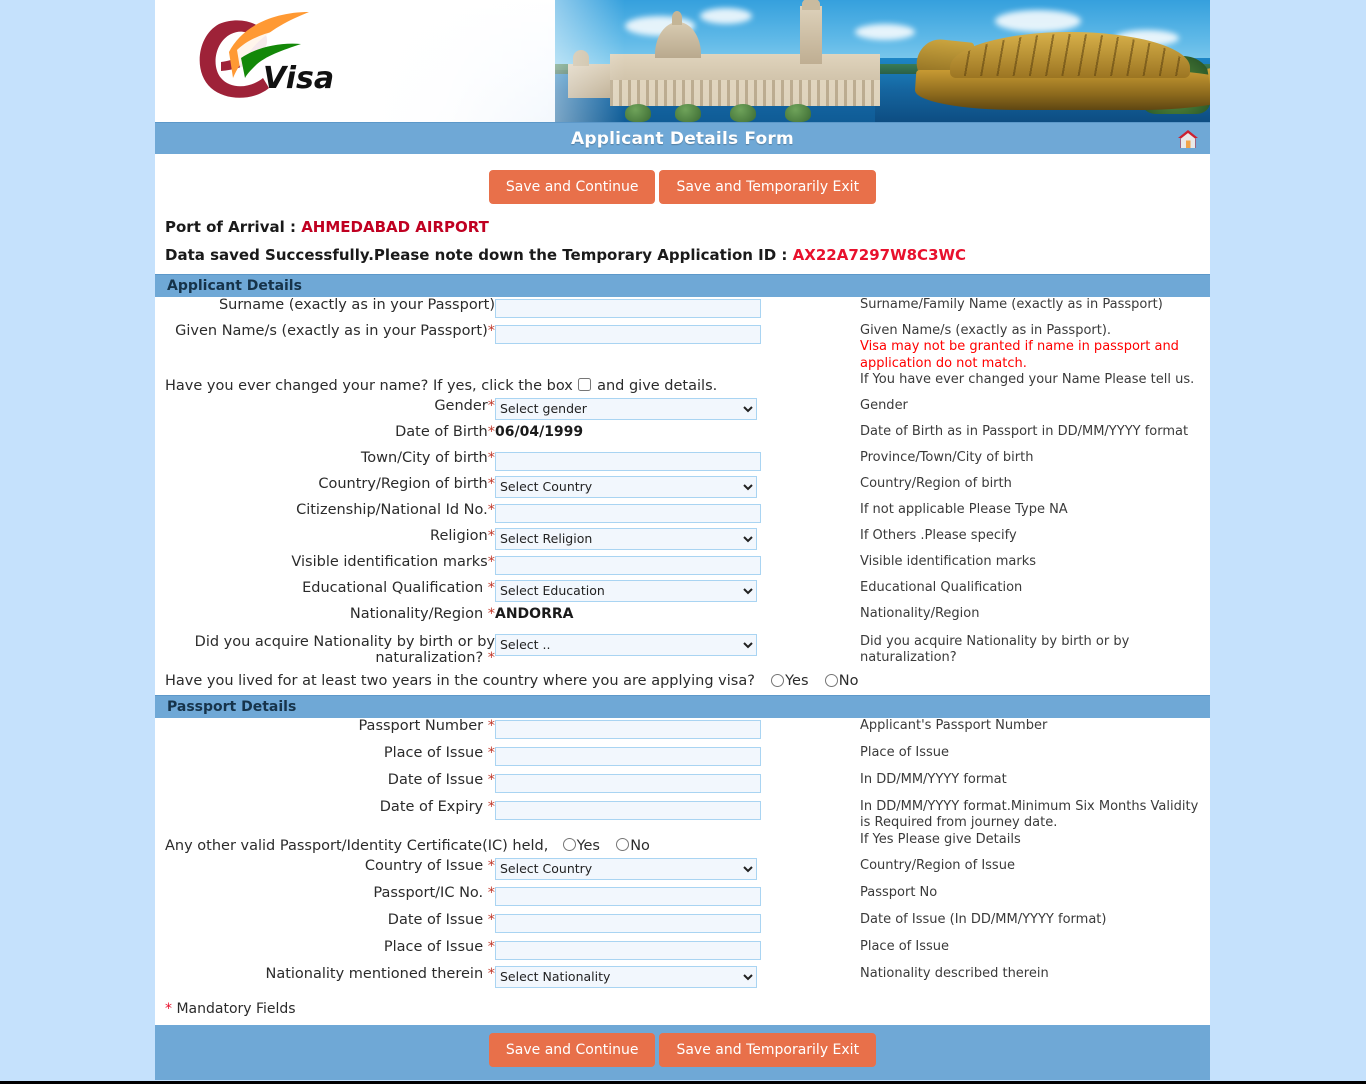  What do you see at coordinates (948, 561) in the screenshot?
I see `identification-marks-help: Visible identification marks` at bounding box center [948, 561].